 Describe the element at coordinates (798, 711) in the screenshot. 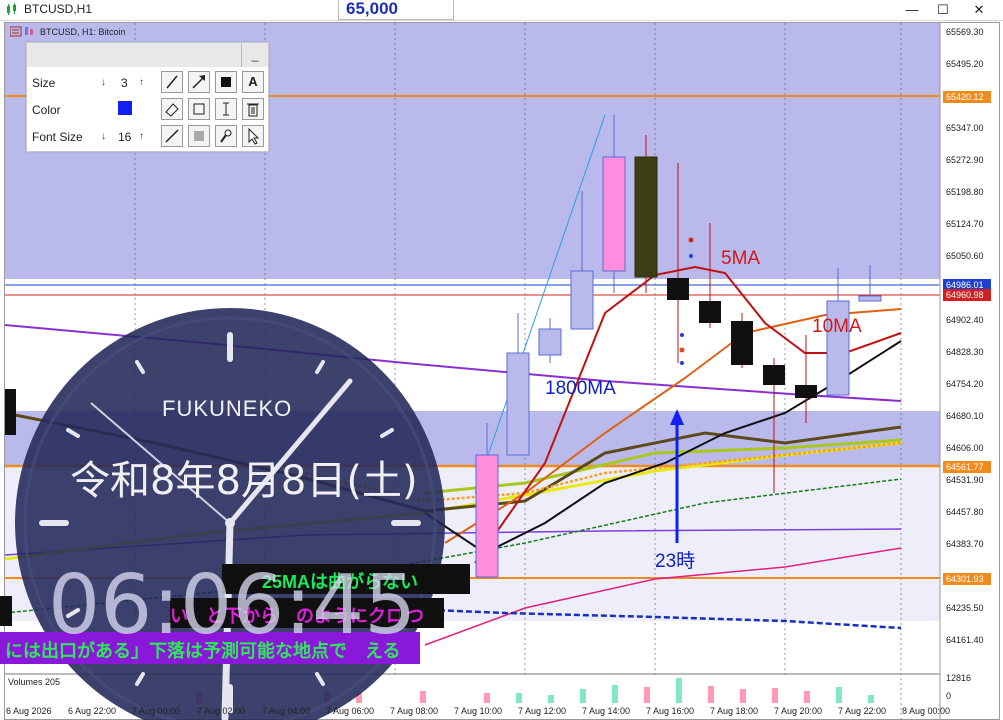

I see `time-axis-tick: 7 Aug 20:00` at that location.